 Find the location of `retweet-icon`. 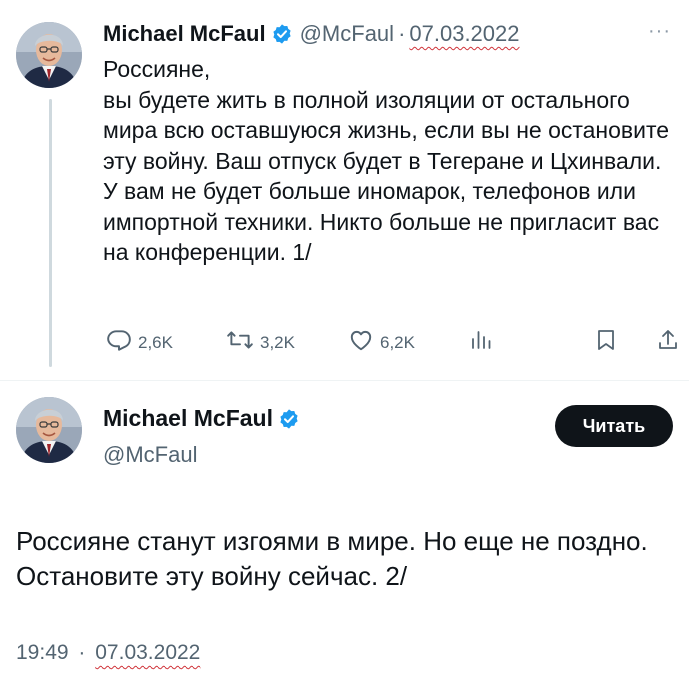

retweet-icon is located at coordinates (243, 342).